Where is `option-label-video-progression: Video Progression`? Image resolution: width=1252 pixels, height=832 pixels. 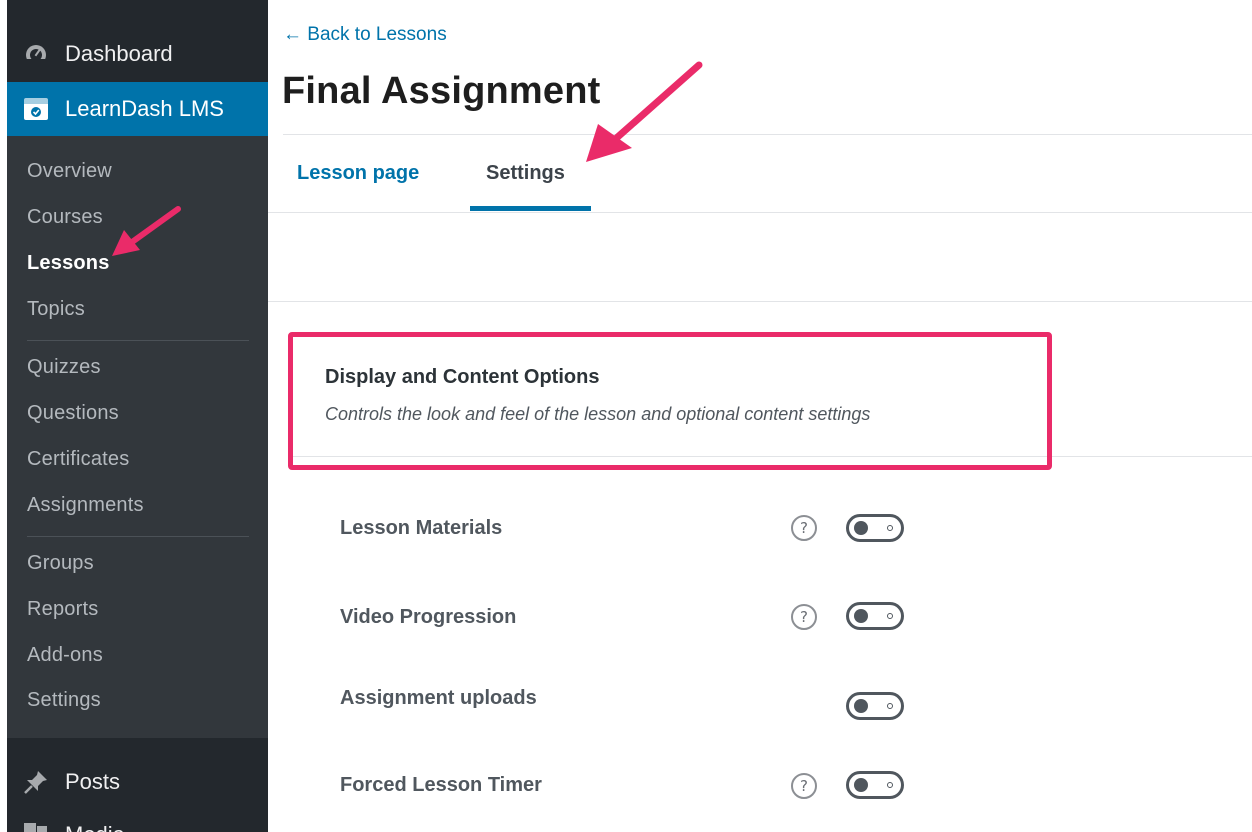
option-label-video-progression: Video Progression is located at coordinates (428, 617).